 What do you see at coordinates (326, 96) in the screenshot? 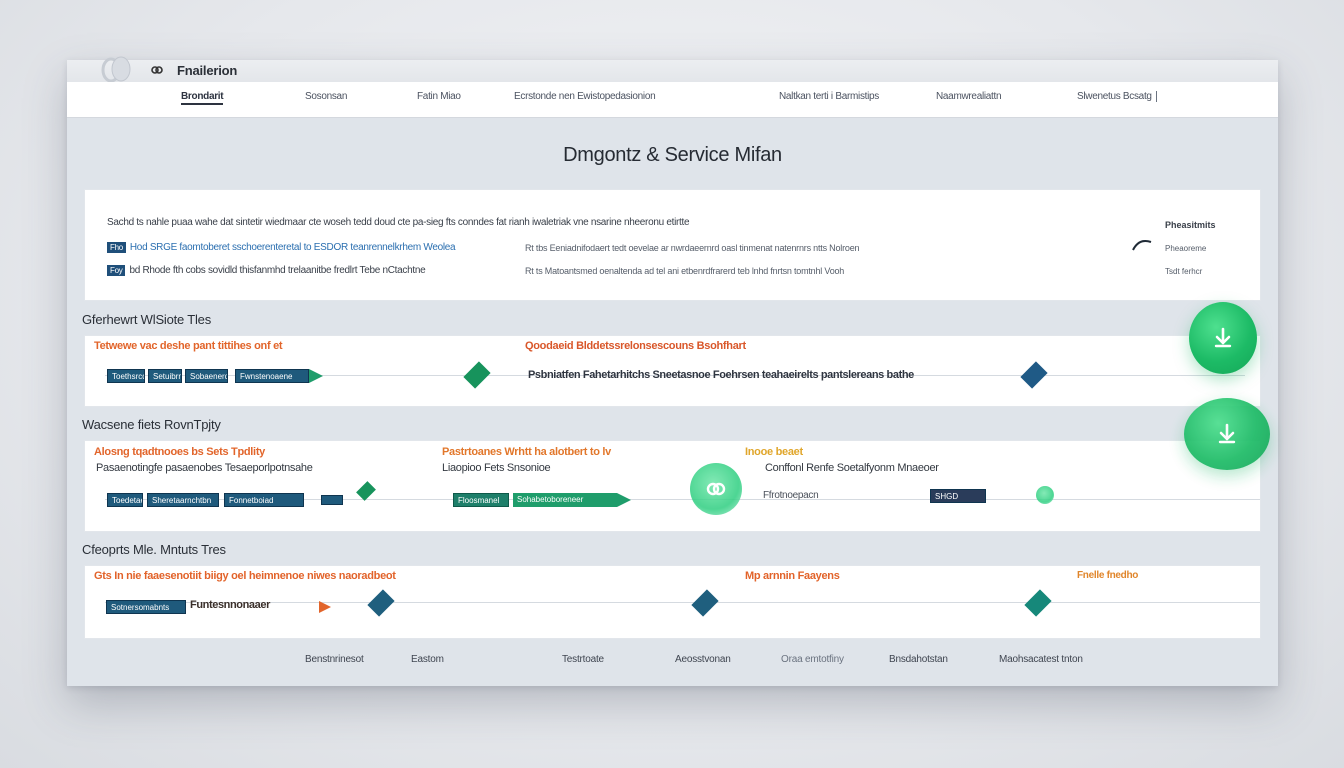
I see `nav-item-2: Sosonsan` at bounding box center [326, 96].